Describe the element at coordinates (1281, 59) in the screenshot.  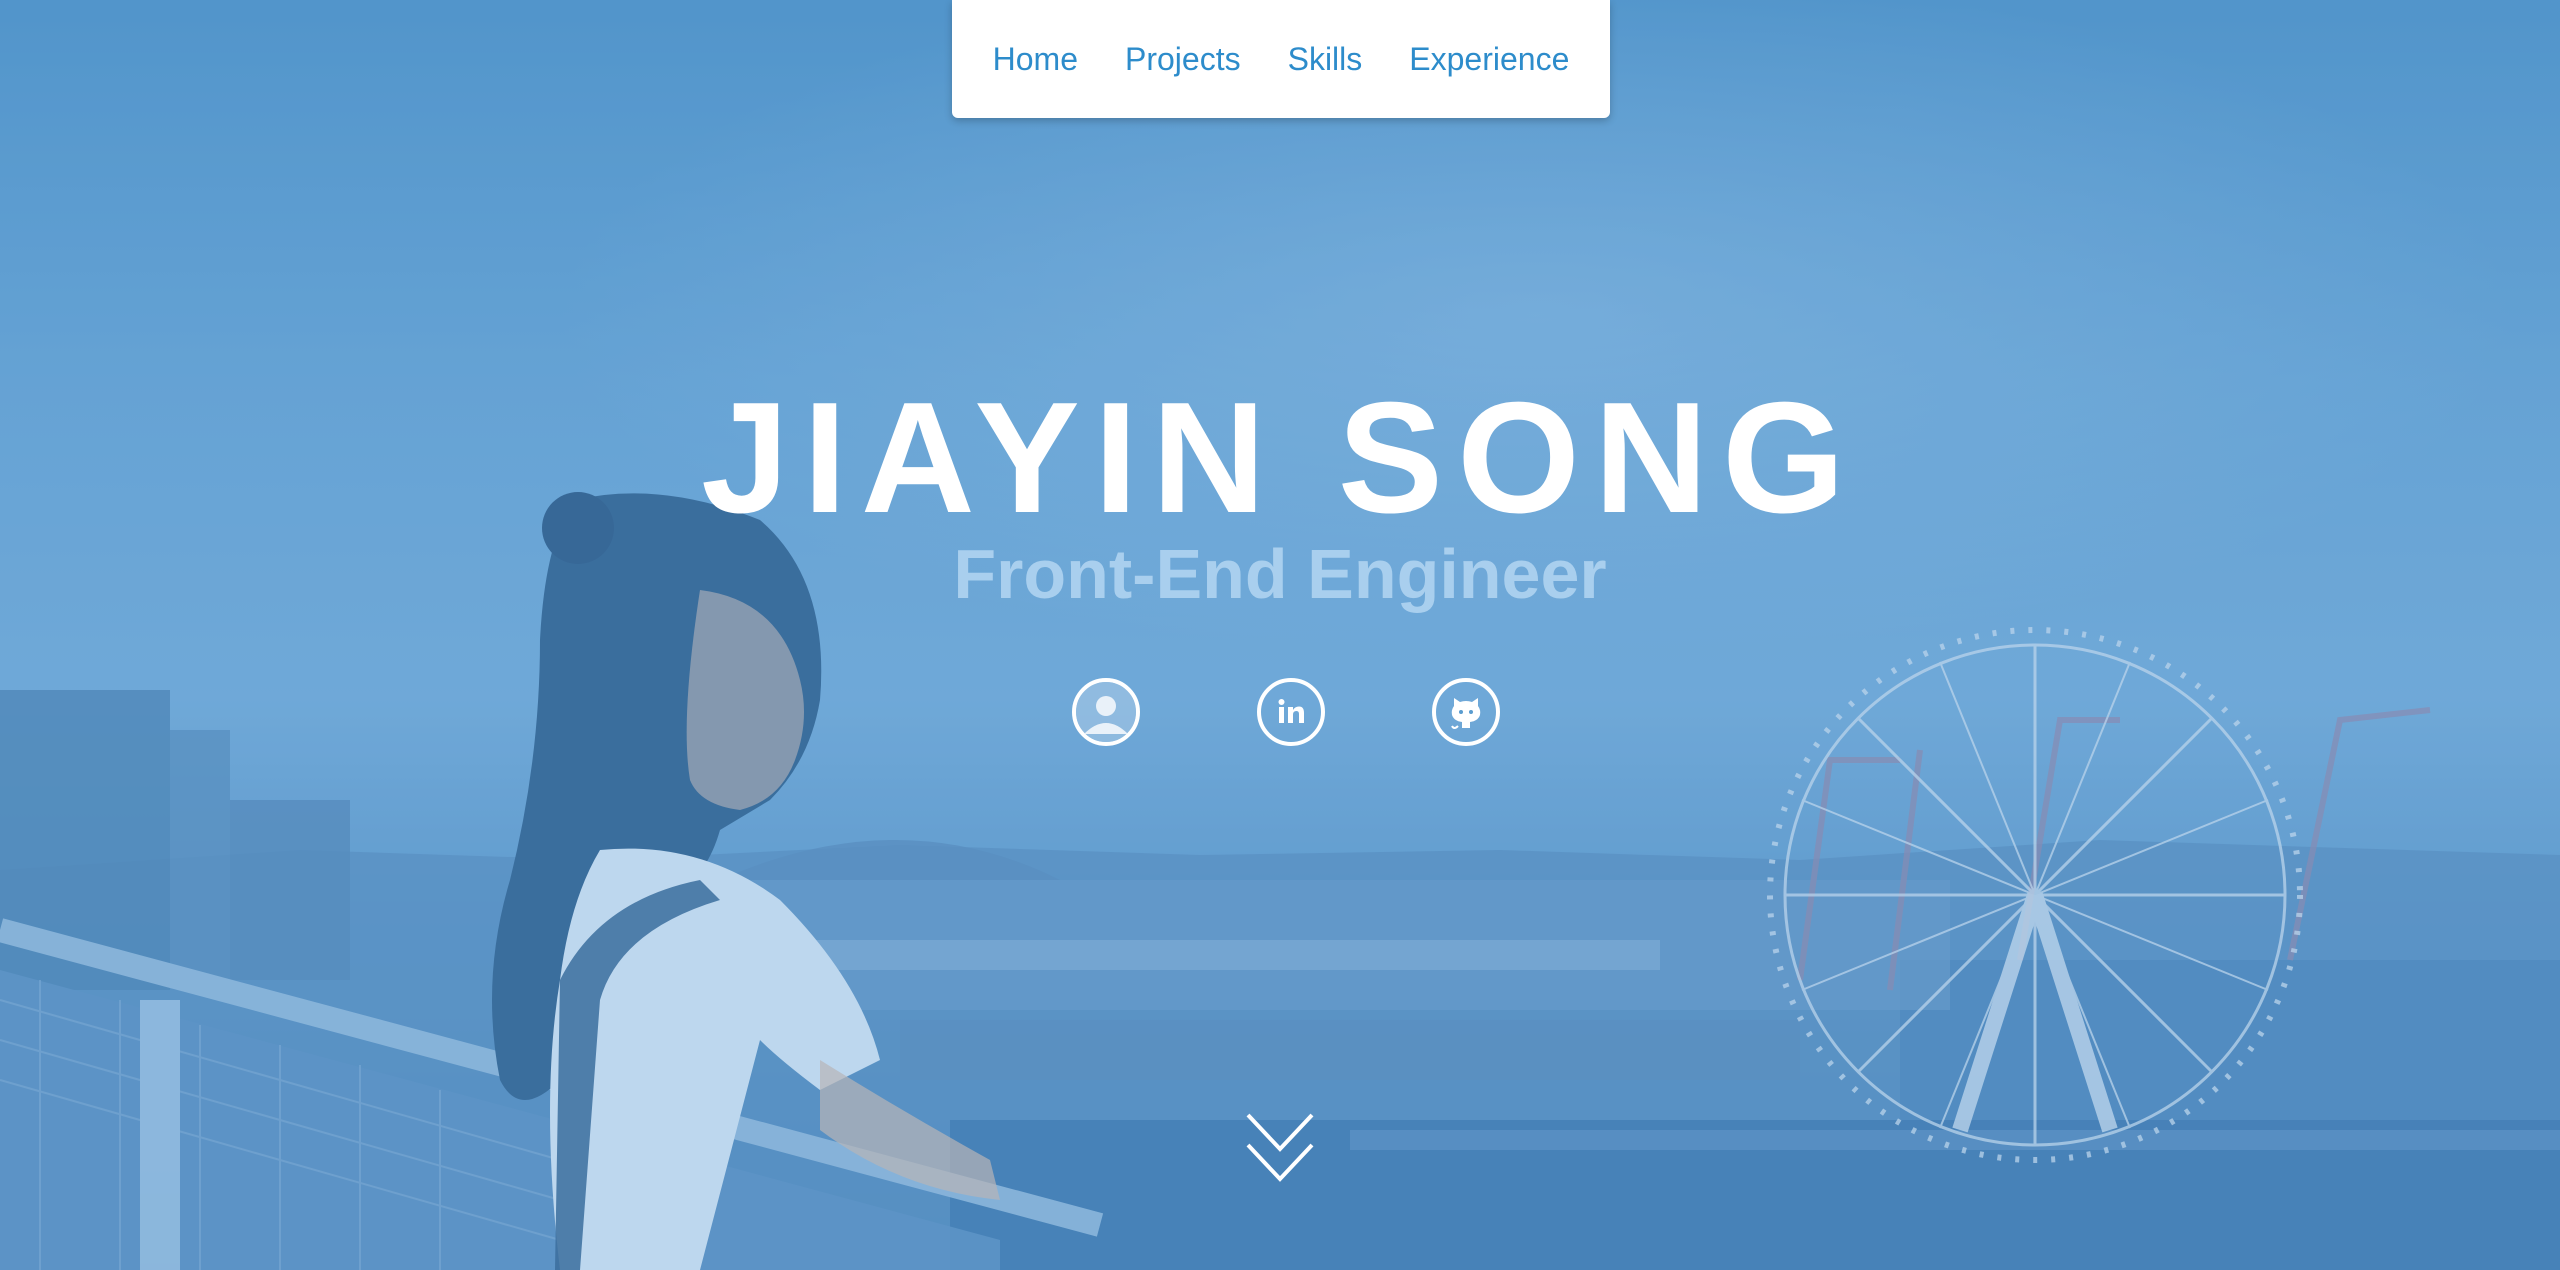
I see `top-navigation: Home Projects Skills Experience` at that location.